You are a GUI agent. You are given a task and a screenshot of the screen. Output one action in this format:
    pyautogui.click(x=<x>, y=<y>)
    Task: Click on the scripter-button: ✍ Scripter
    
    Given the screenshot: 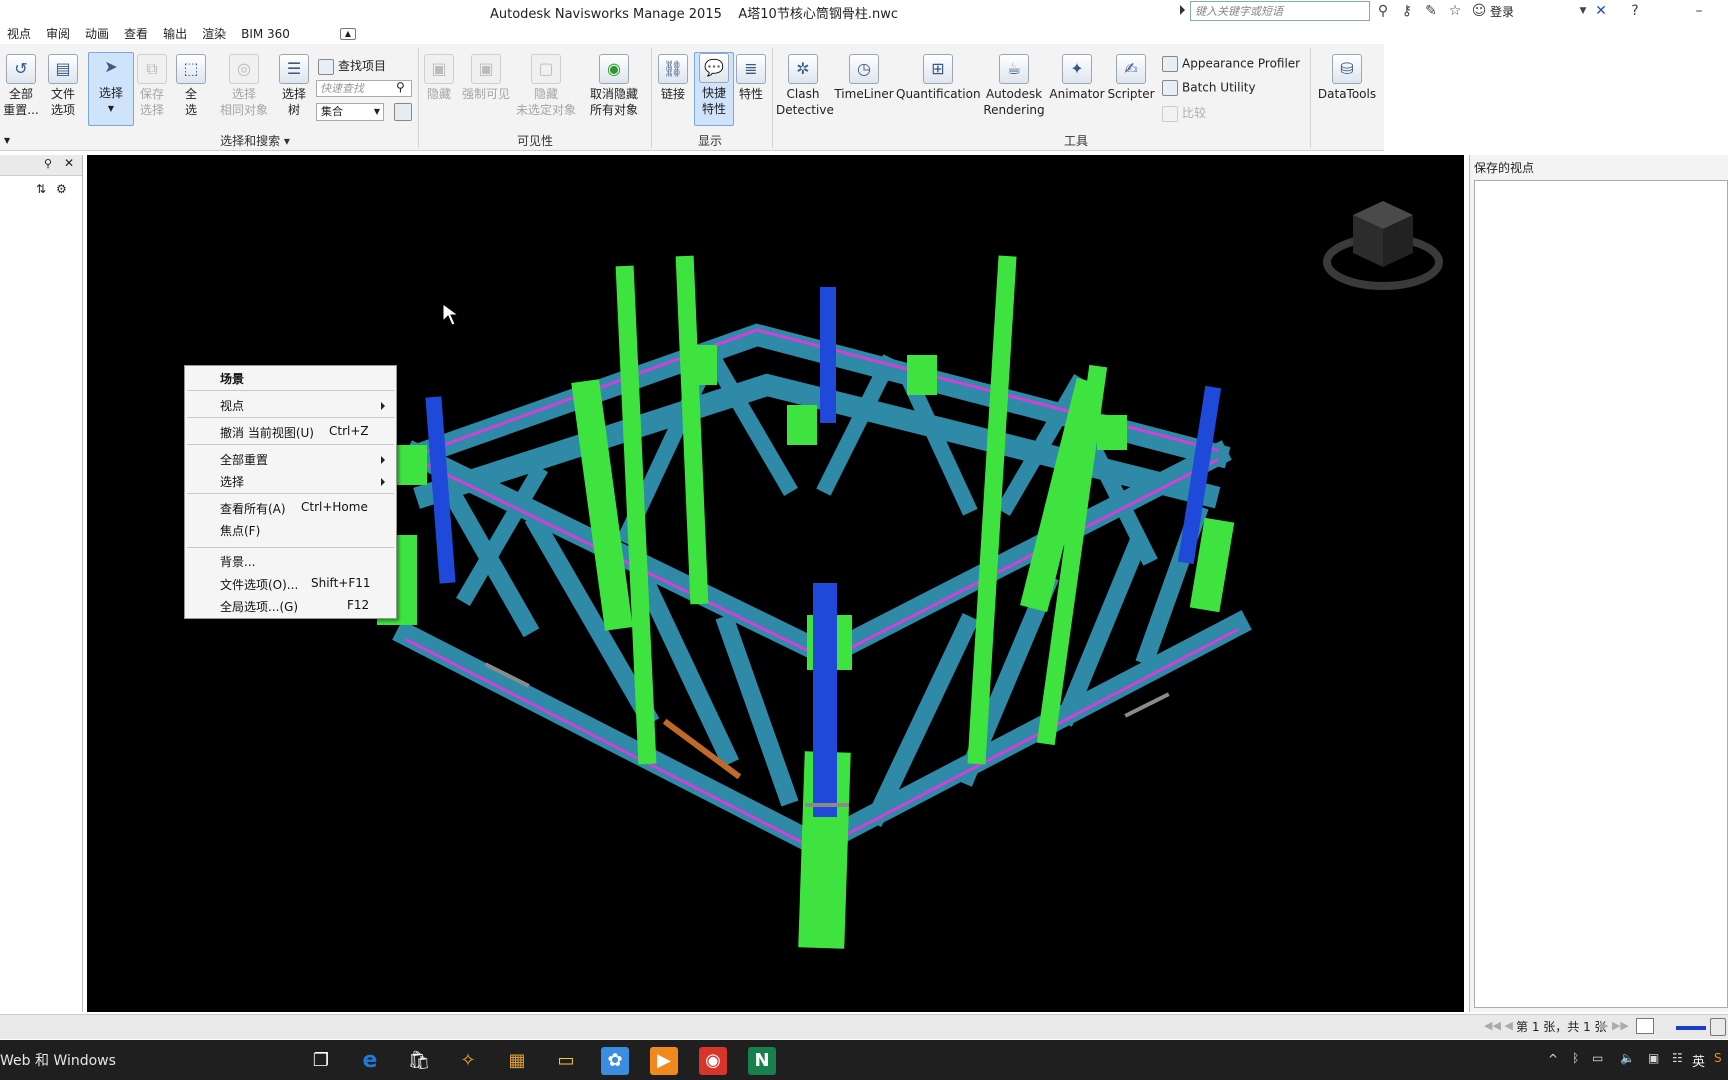 What is the action you would take?
    pyautogui.click(x=1131, y=78)
    